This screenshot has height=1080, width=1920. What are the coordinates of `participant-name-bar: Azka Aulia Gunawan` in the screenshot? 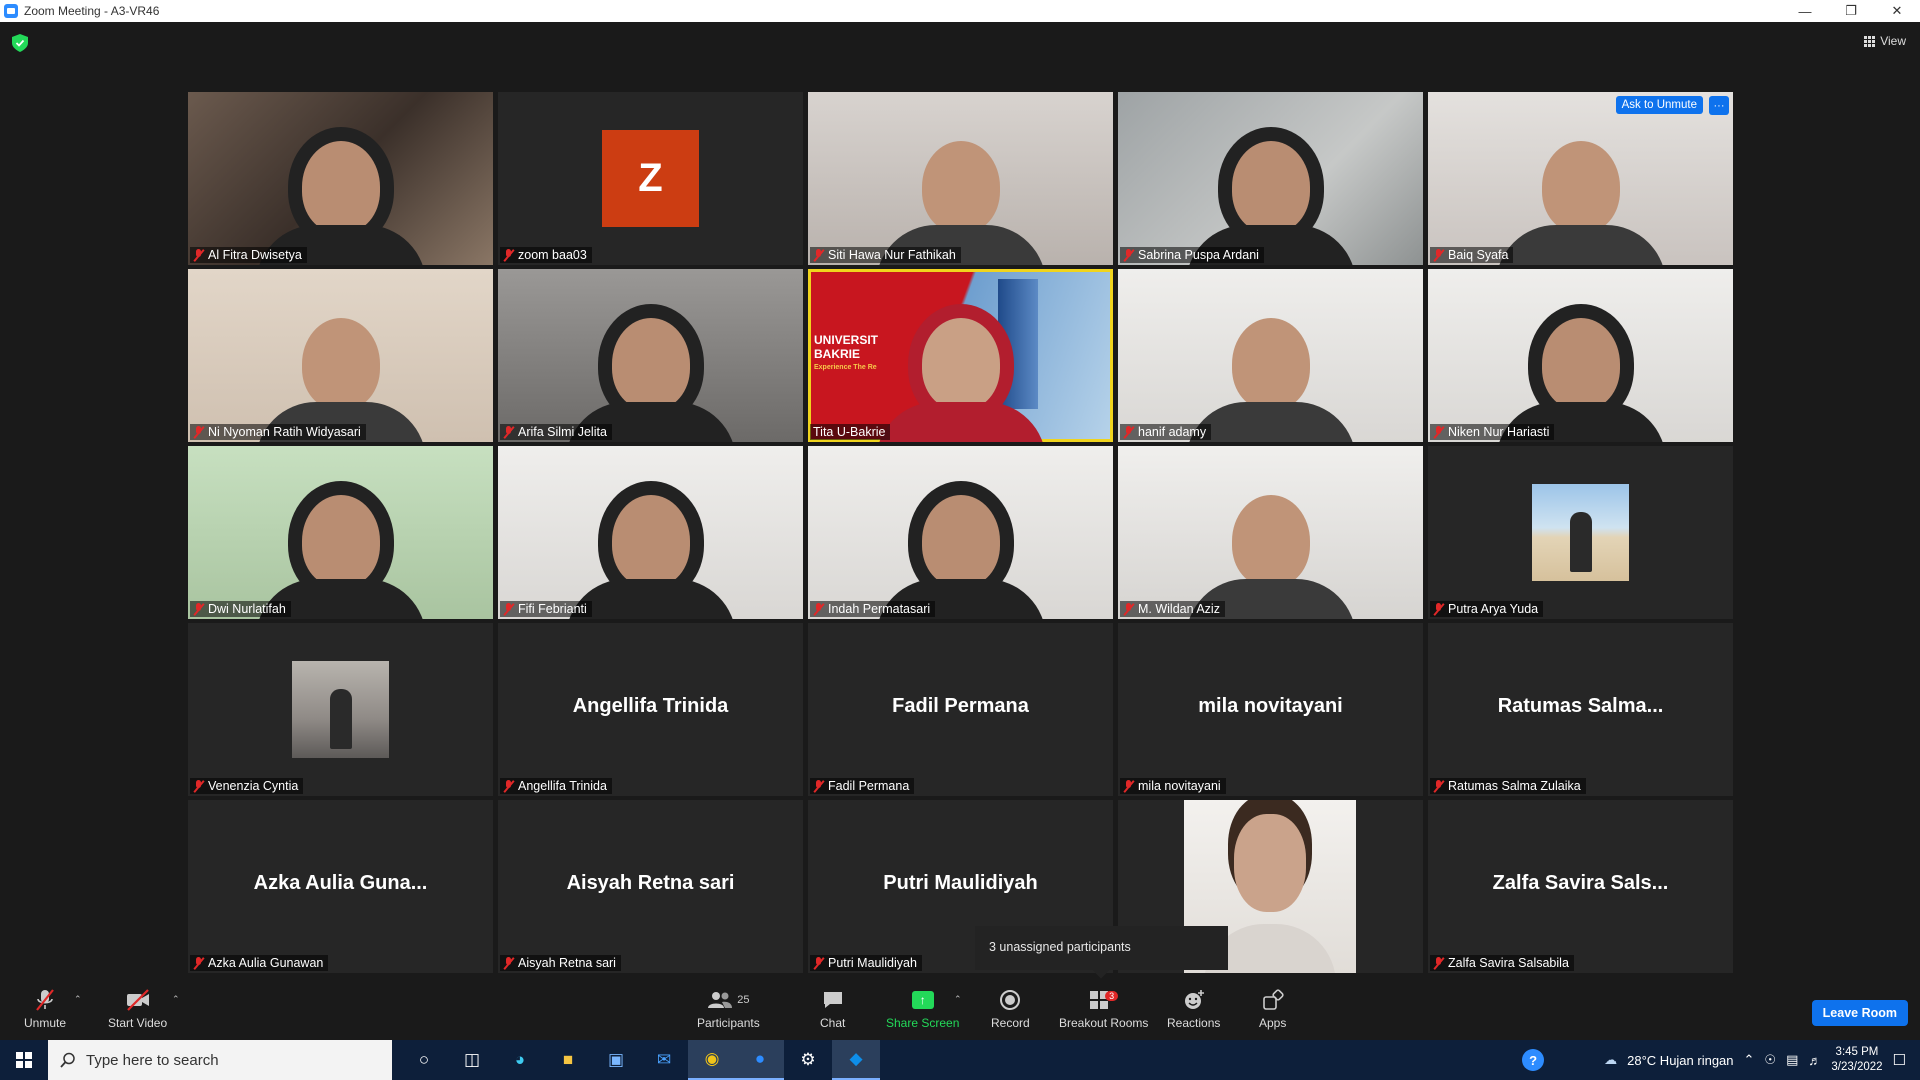 It's located at (259, 963).